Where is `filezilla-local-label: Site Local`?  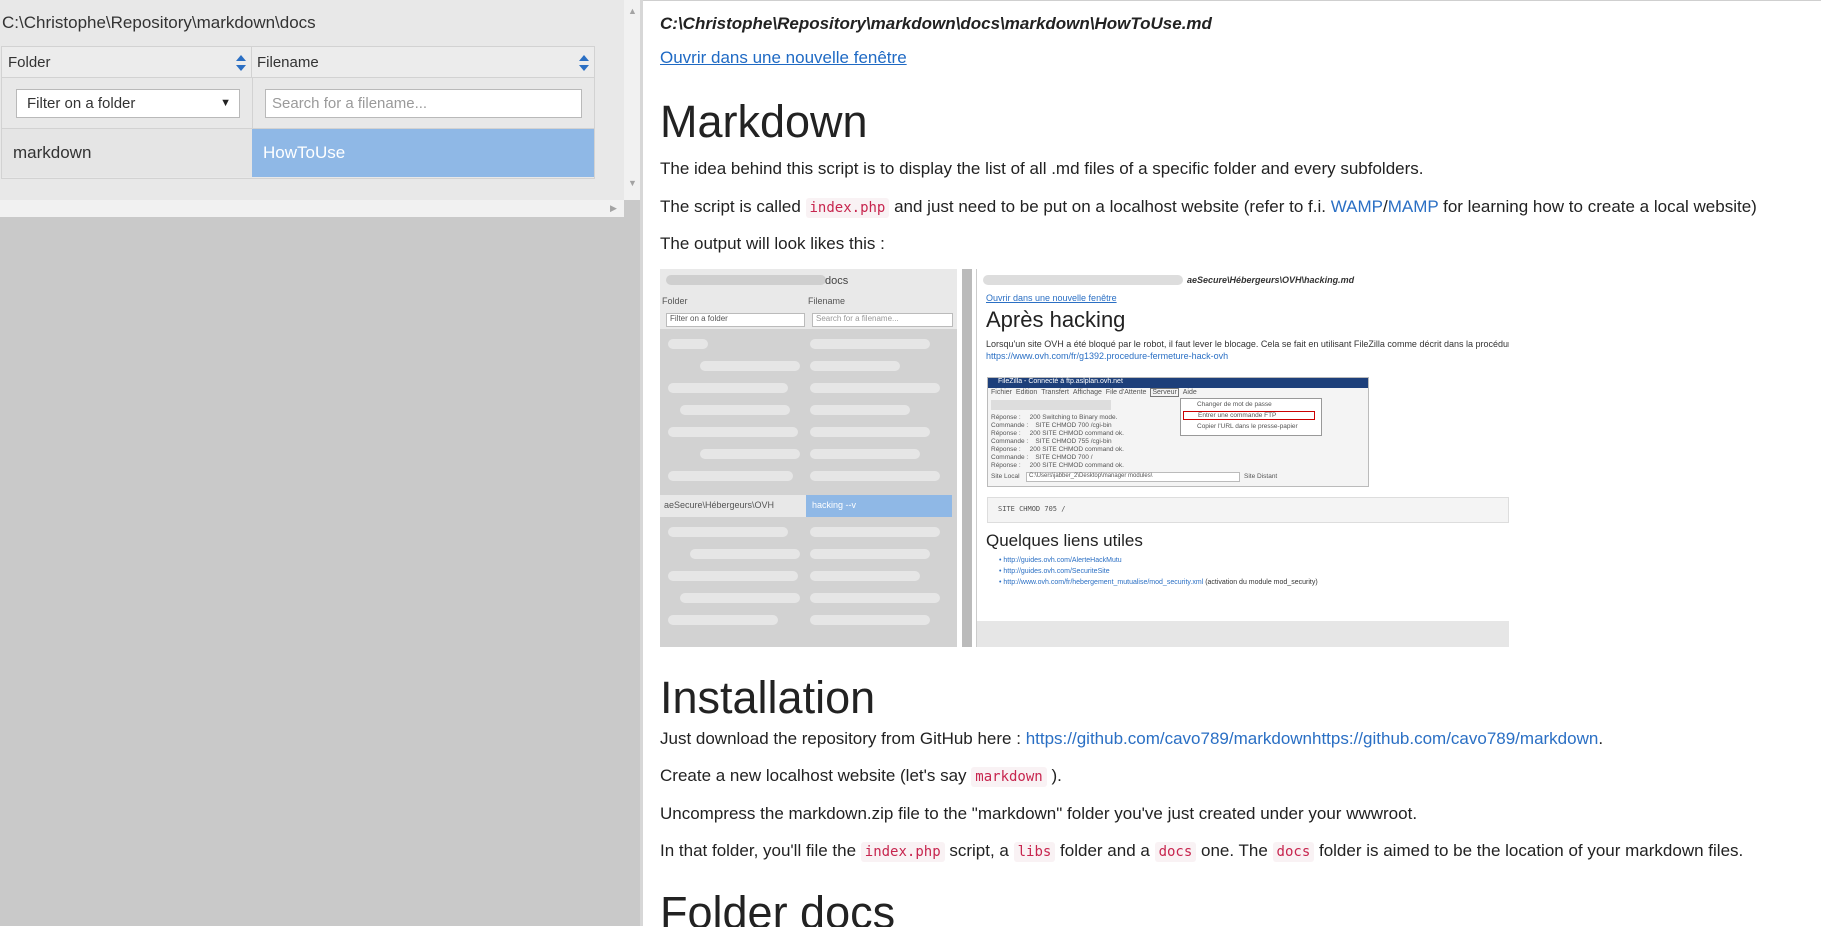 filezilla-local-label: Site Local is located at coordinates (1005, 476).